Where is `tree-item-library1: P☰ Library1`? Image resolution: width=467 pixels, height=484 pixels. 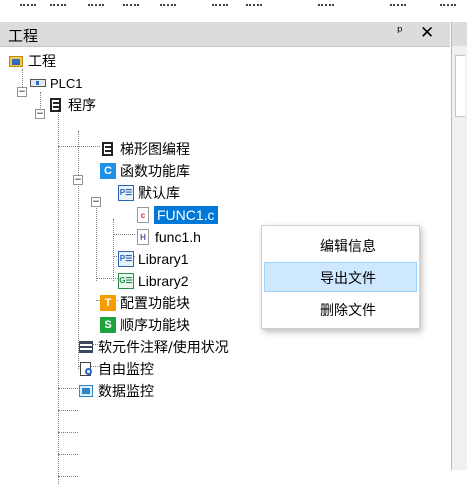 tree-item-library1: P☰ Library1 is located at coordinates (153, 259).